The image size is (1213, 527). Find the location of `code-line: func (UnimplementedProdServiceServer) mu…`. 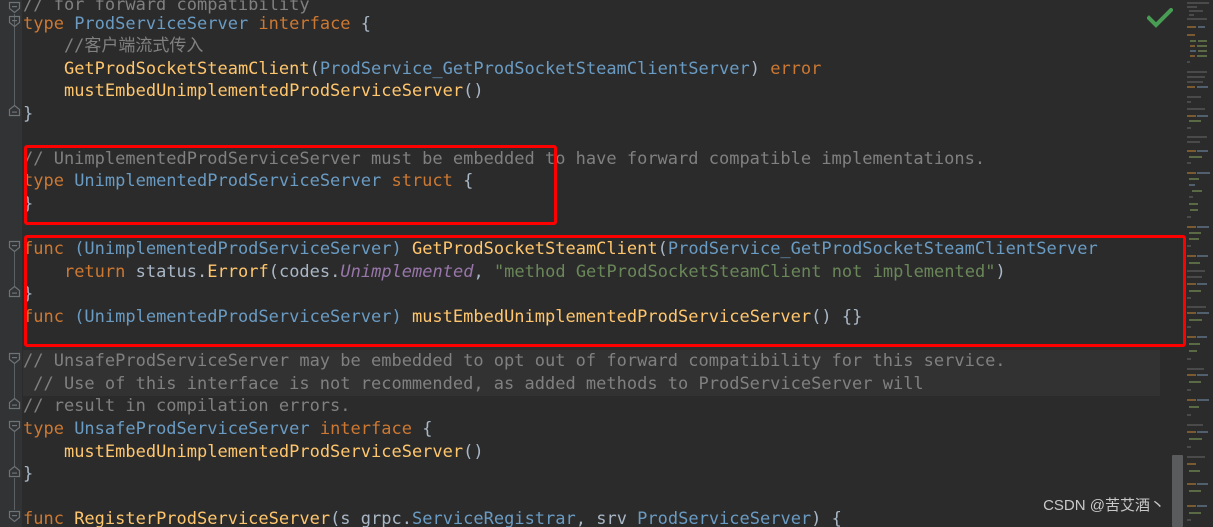

code-line: func (UnimplementedProdServiceServer) mu… is located at coordinates (442, 317).